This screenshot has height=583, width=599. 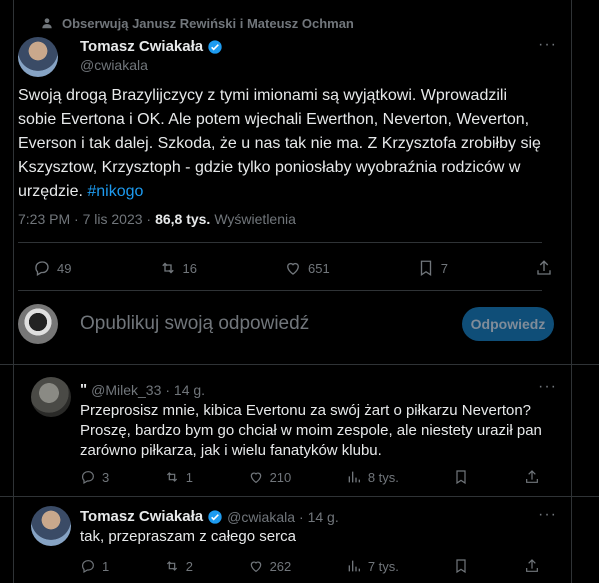 I want to click on repost-count: 2, so click(x=189, y=566).